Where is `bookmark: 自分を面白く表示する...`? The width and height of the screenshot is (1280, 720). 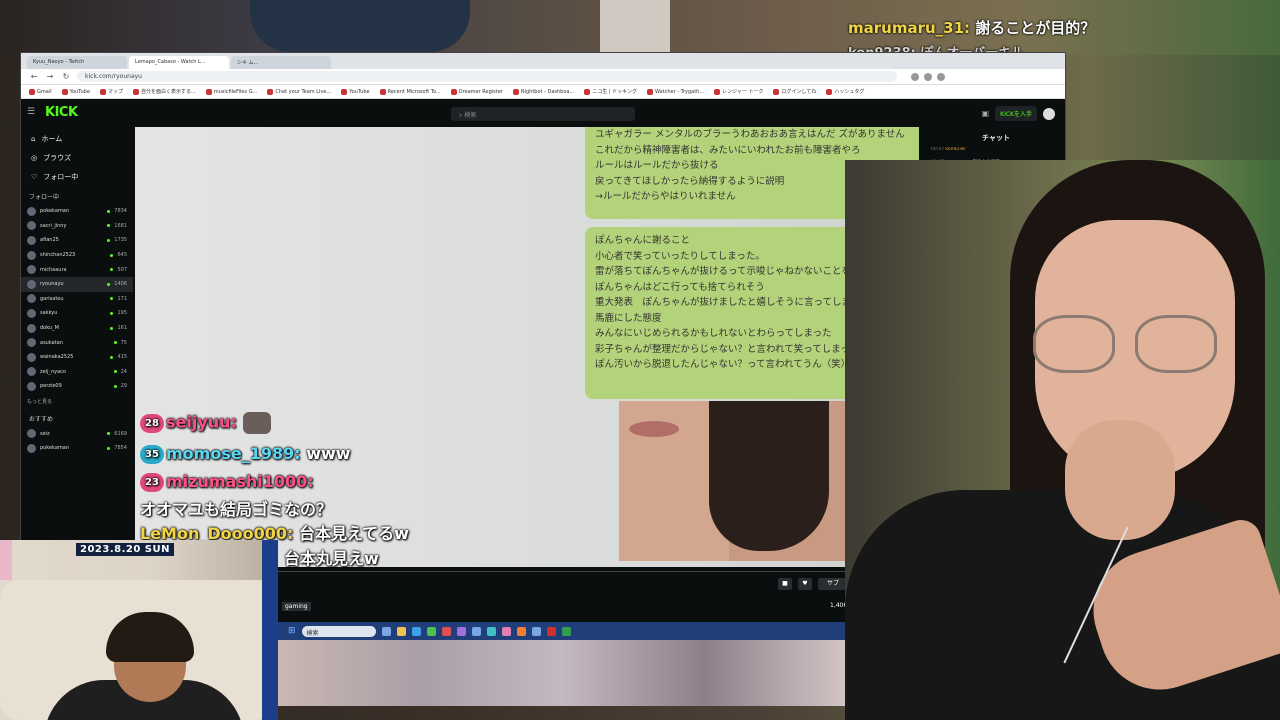 bookmark: 自分を面白く表示する... is located at coordinates (164, 91).